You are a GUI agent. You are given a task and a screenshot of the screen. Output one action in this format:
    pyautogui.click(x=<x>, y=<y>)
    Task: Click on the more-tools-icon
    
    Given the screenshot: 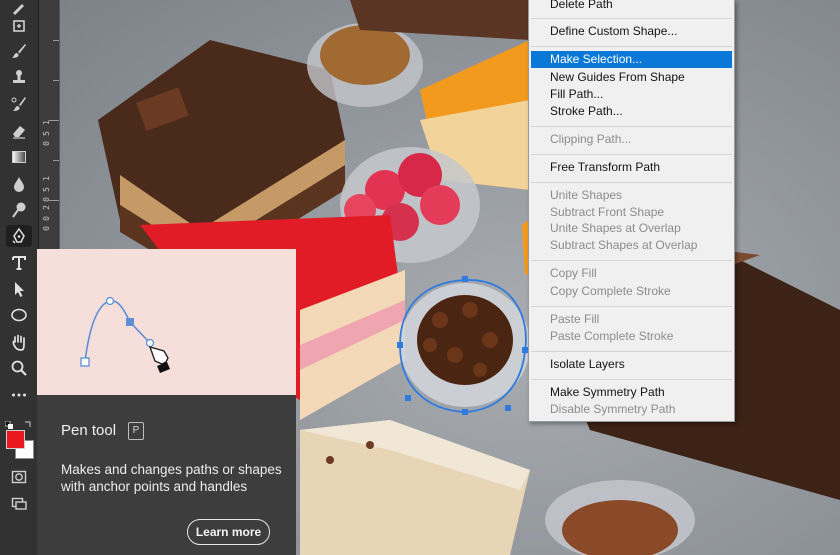 What is the action you would take?
    pyautogui.click(x=19, y=395)
    